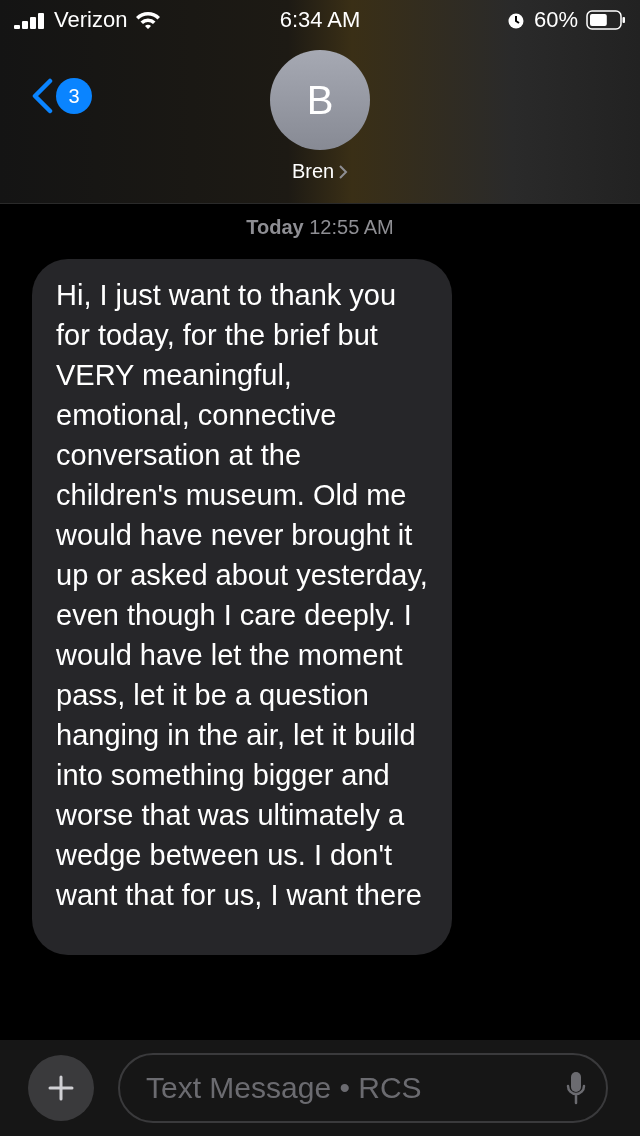  What do you see at coordinates (91, 20) in the screenshot?
I see `carrier-name: Verizon` at bounding box center [91, 20].